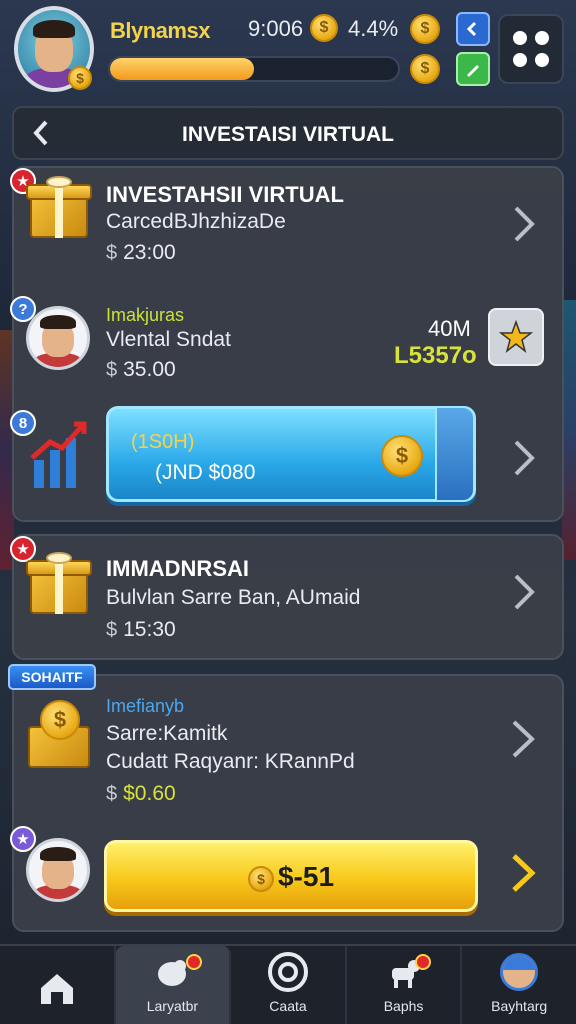 The height and width of the screenshot is (1024, 576). Describe the element at coordinates (52, 677) in the screenshot. I see `sale-tag: SOHAITF` at that location.